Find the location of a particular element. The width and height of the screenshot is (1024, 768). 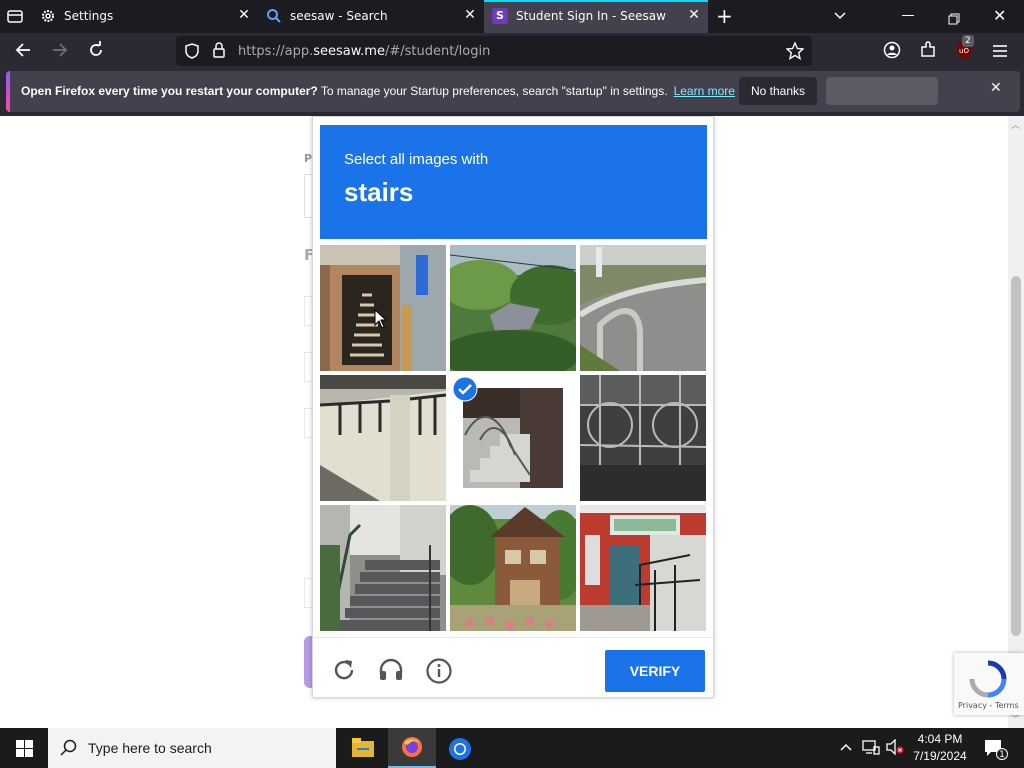

svg-text: uO is located at coordinates (964, 51).